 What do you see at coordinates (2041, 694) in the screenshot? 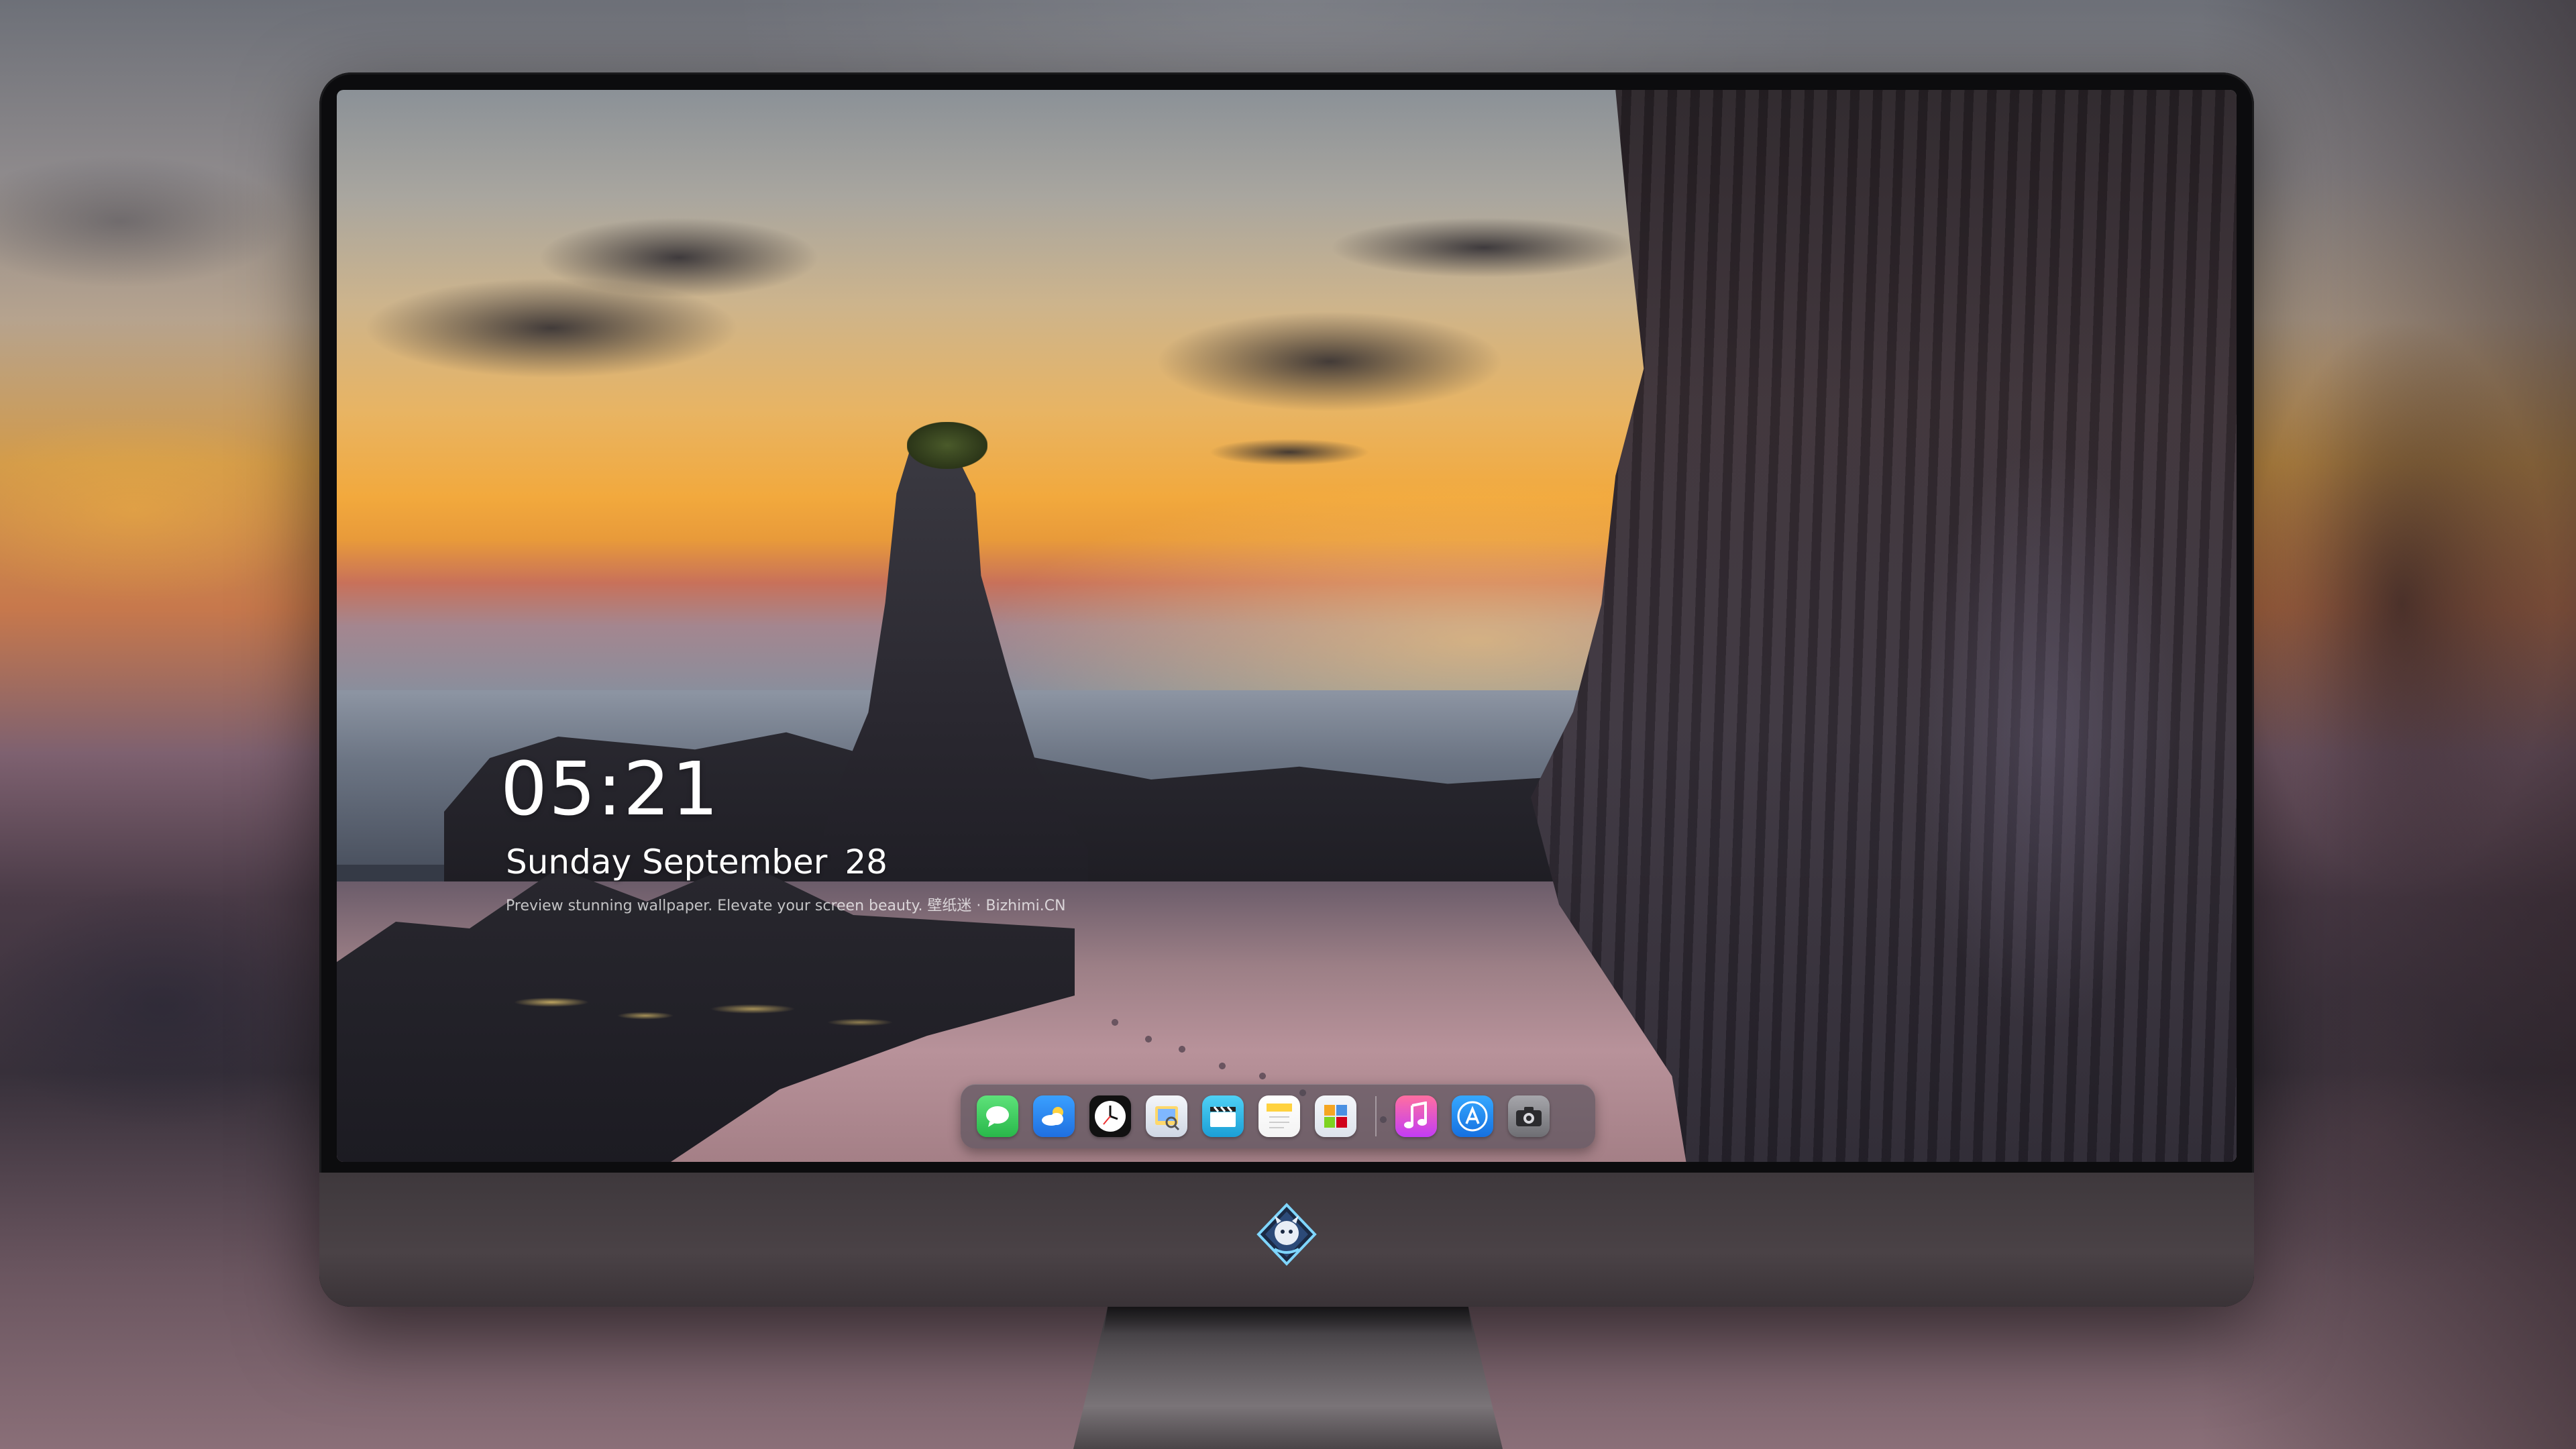
I see `cliff-highlight` at bounding box center [2041, 694].